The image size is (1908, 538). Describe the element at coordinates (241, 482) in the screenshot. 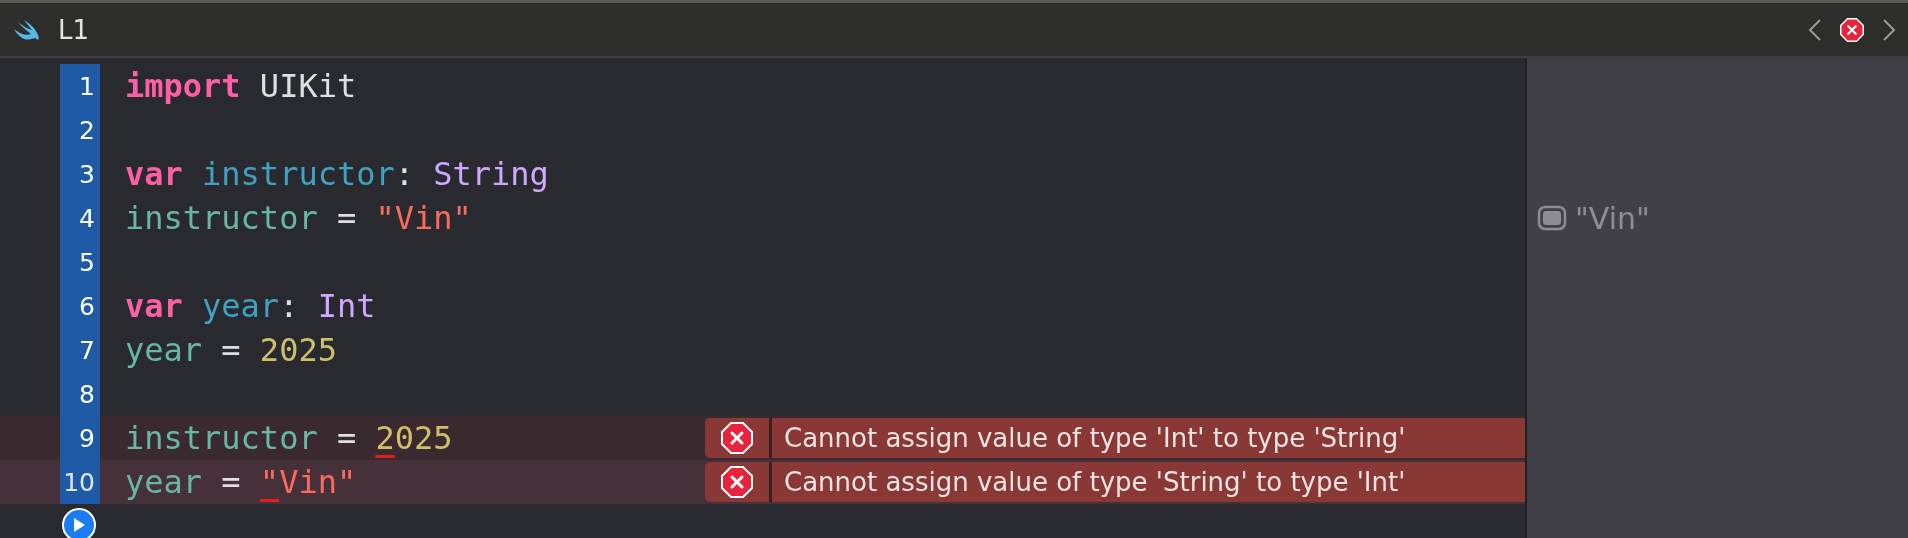

I see `code-line: year = "Vin"` at that location.